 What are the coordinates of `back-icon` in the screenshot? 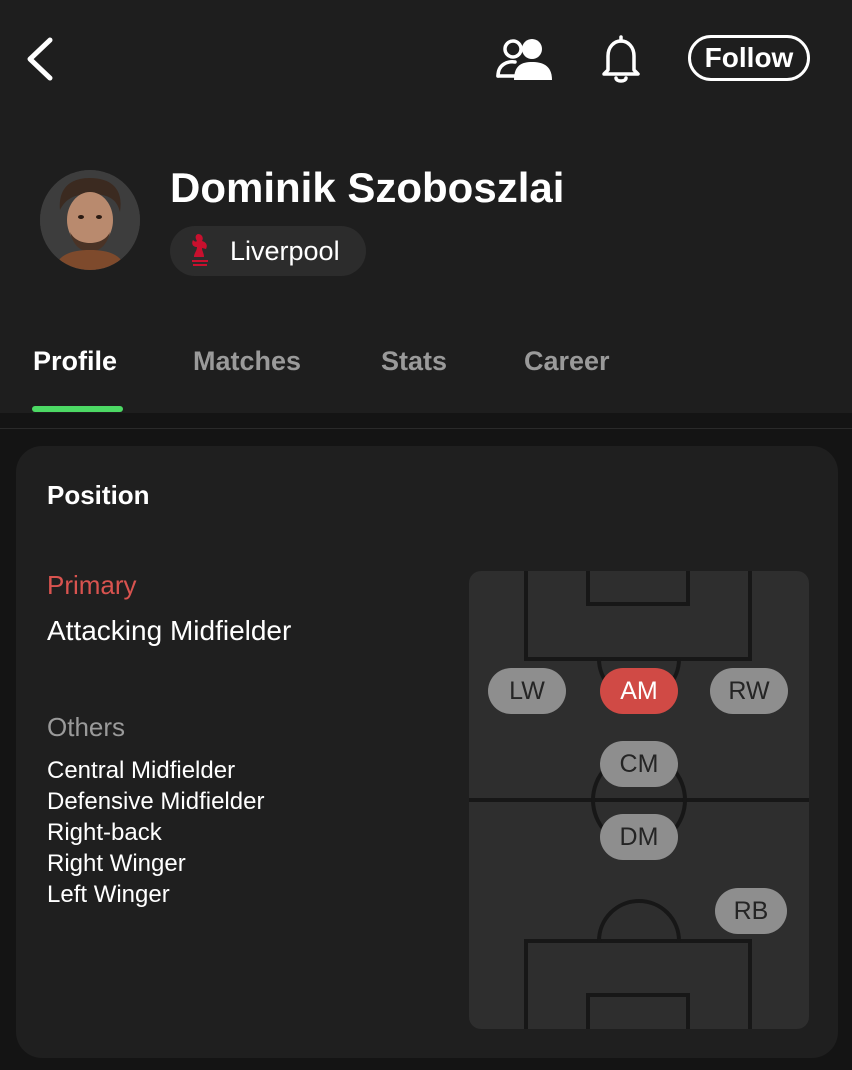 It's located at (40, 59).